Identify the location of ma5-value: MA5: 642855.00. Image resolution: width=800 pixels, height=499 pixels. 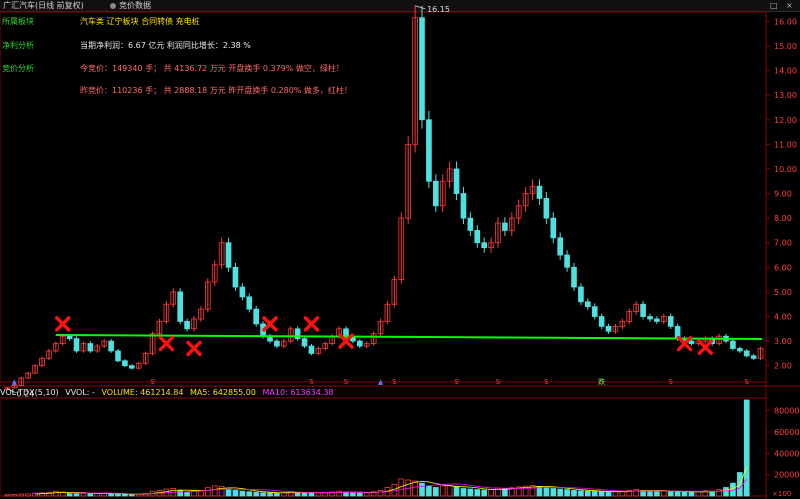
(223, 392).